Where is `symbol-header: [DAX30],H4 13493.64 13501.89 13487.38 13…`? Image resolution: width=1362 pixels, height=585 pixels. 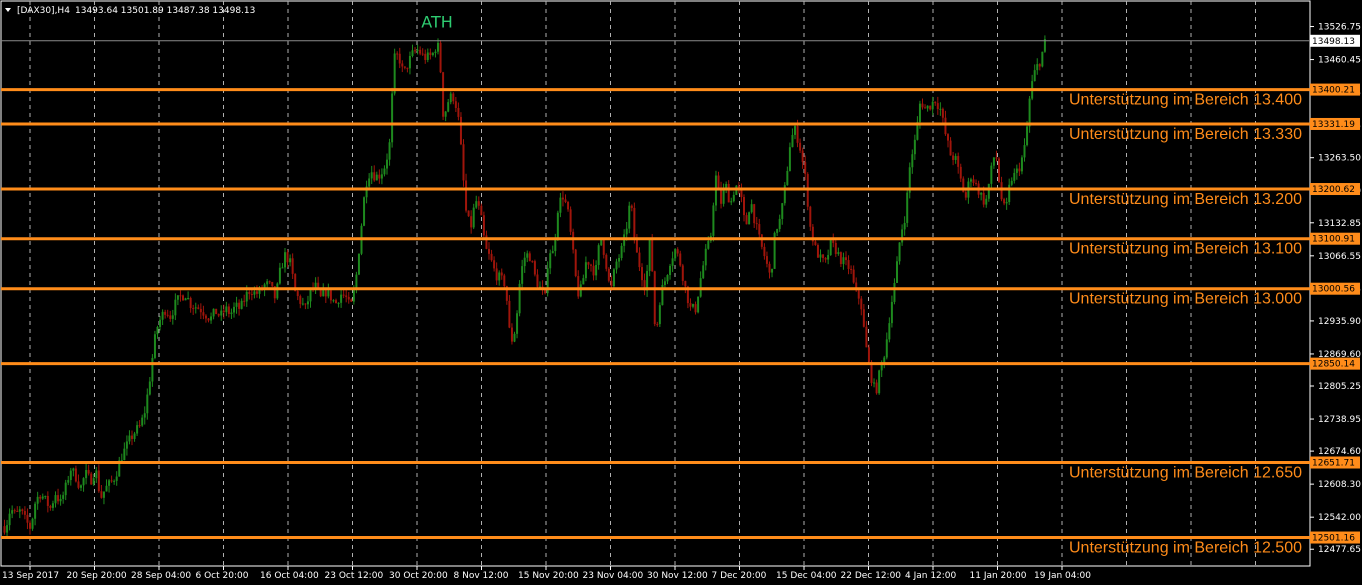 symbol-header: [DAX30],H4 13493.64 13501.89 13487.38 13… is located at coordinates (130, 11).